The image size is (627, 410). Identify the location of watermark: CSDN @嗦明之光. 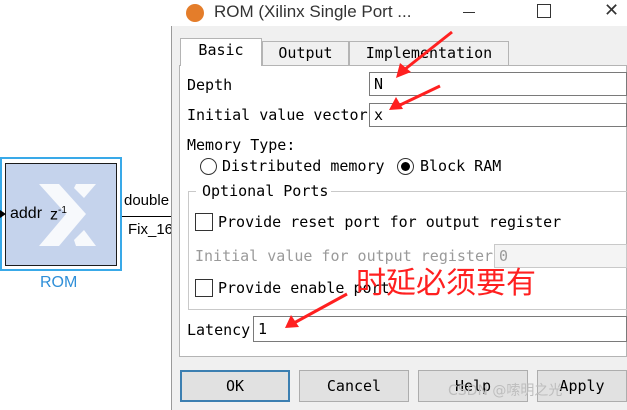
(505, 391).